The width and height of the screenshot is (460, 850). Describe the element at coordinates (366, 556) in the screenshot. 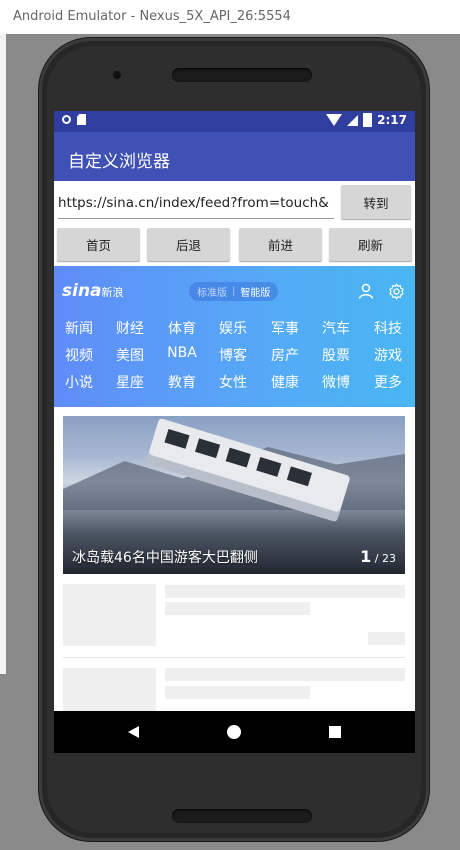

I see `slide-current: 1` at that location.